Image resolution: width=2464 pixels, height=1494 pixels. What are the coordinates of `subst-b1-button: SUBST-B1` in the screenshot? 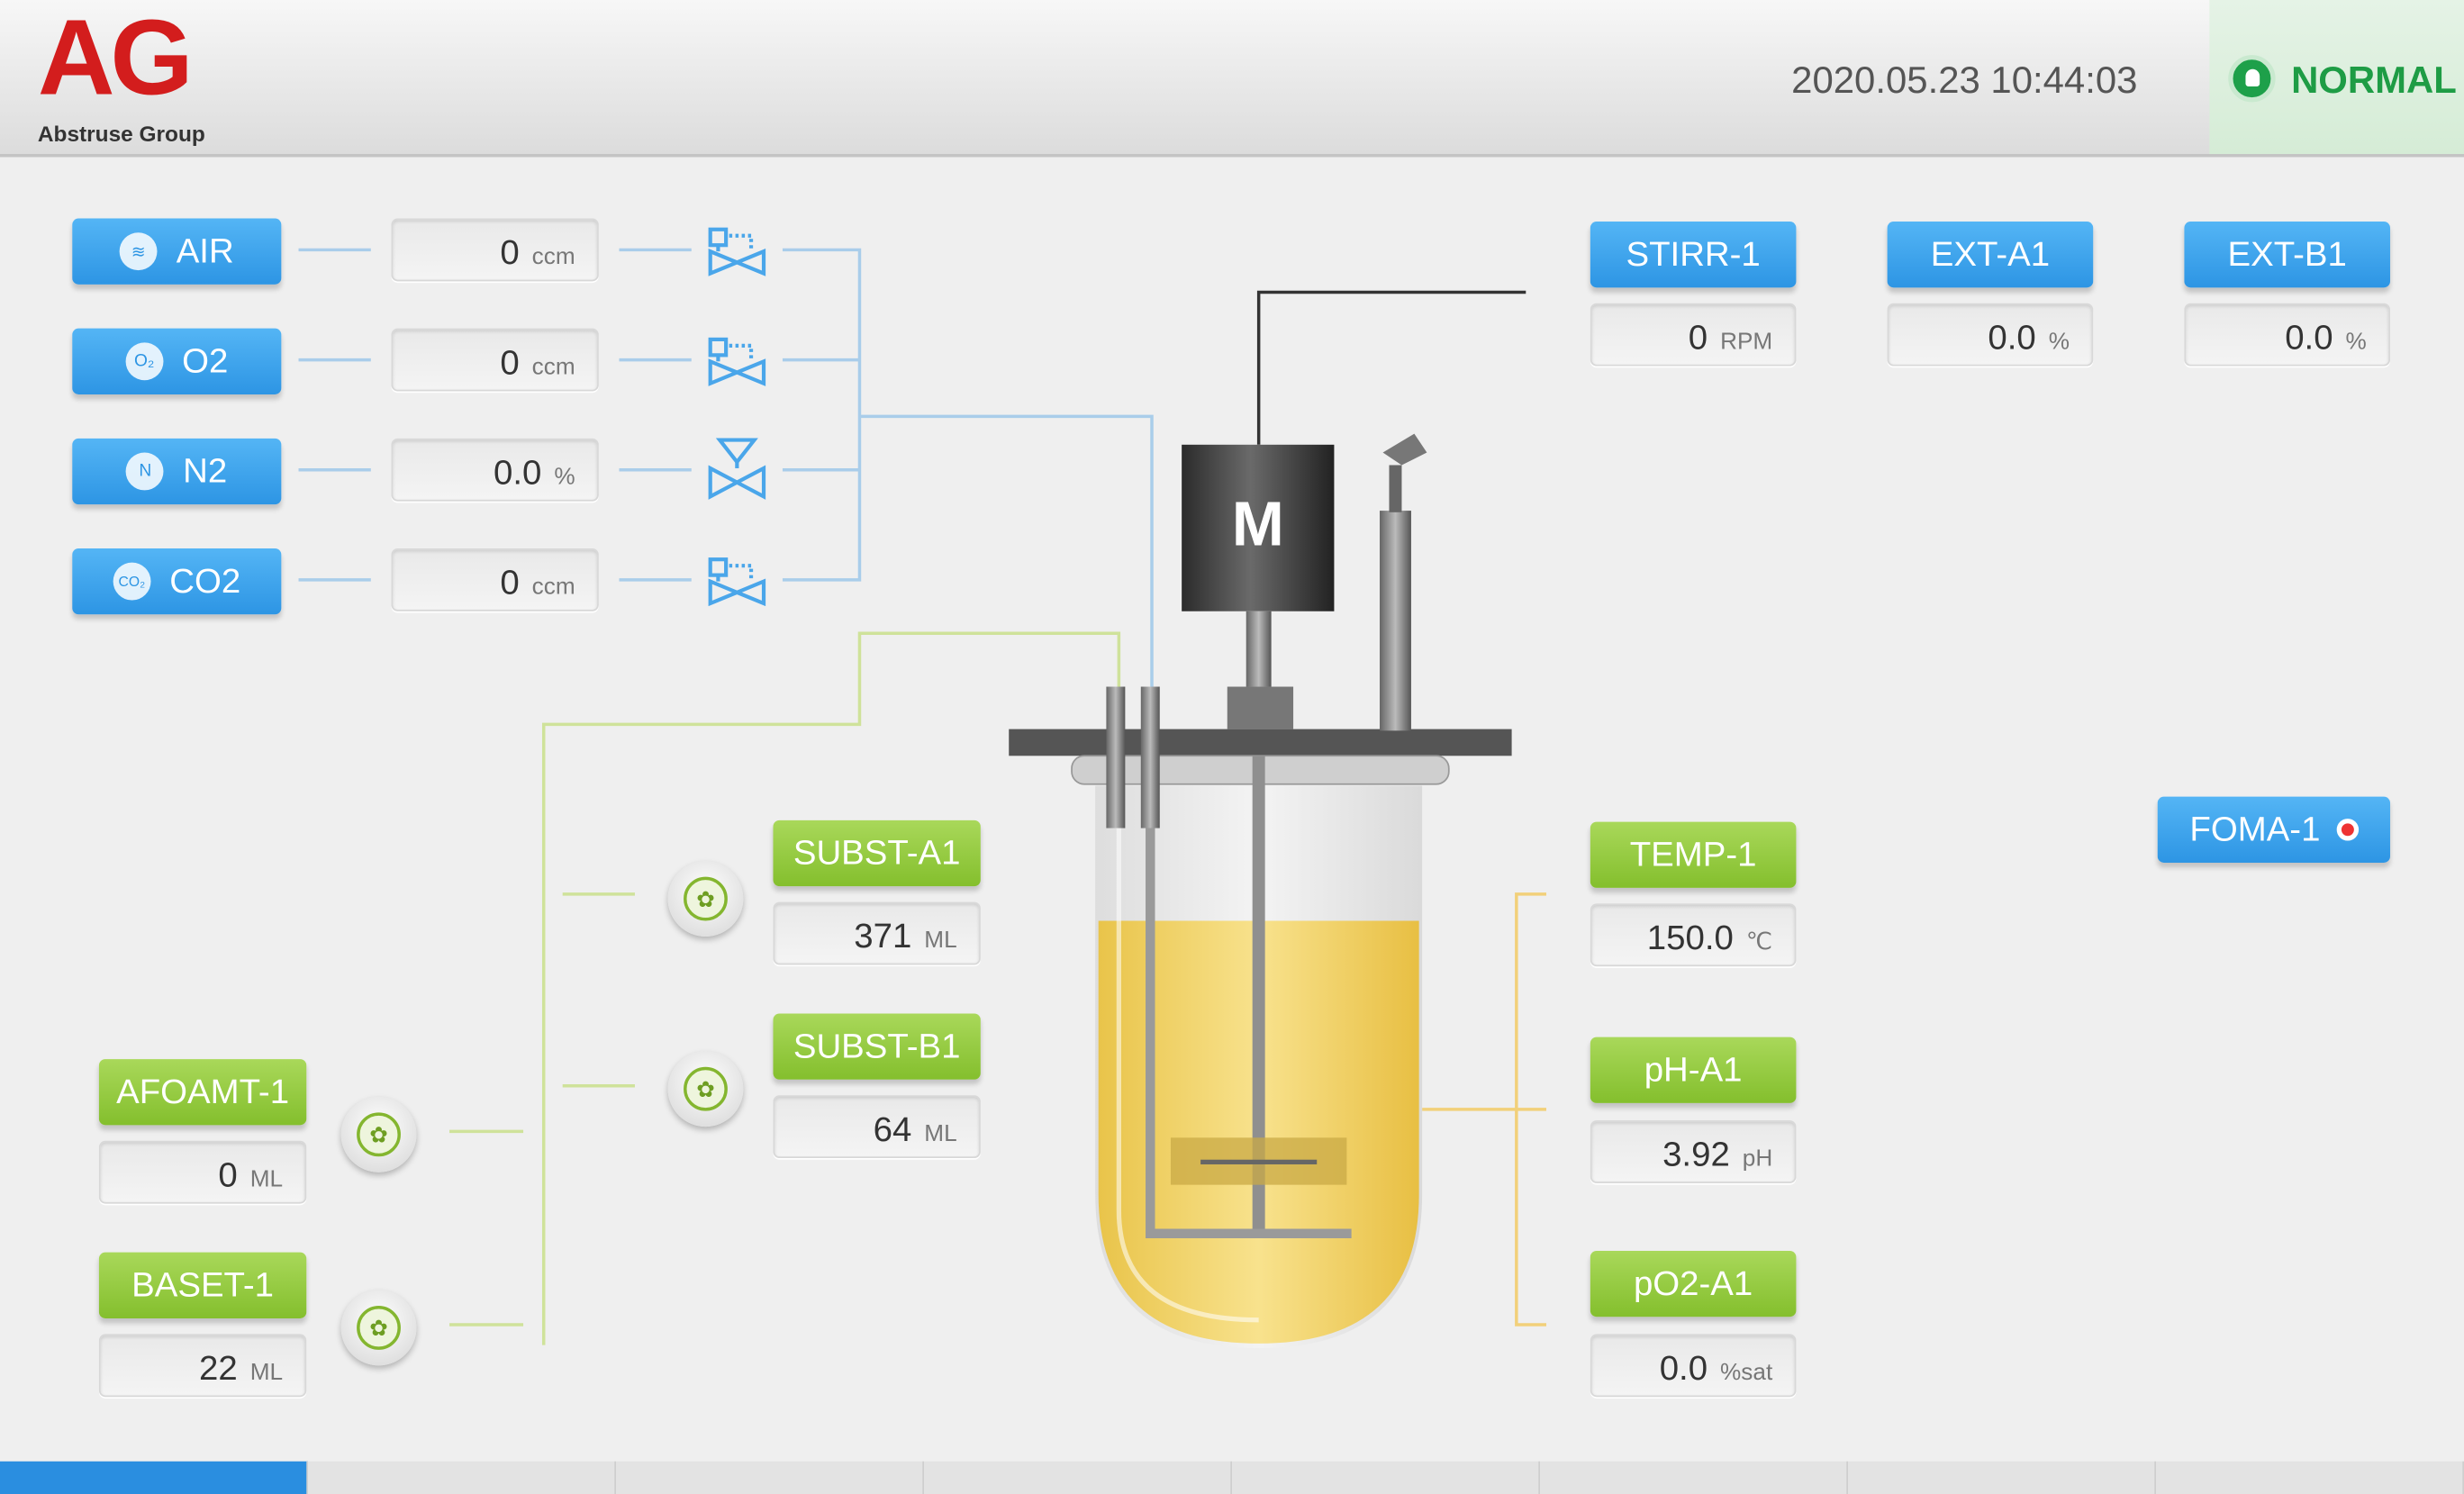 It's located at (877, 1046).